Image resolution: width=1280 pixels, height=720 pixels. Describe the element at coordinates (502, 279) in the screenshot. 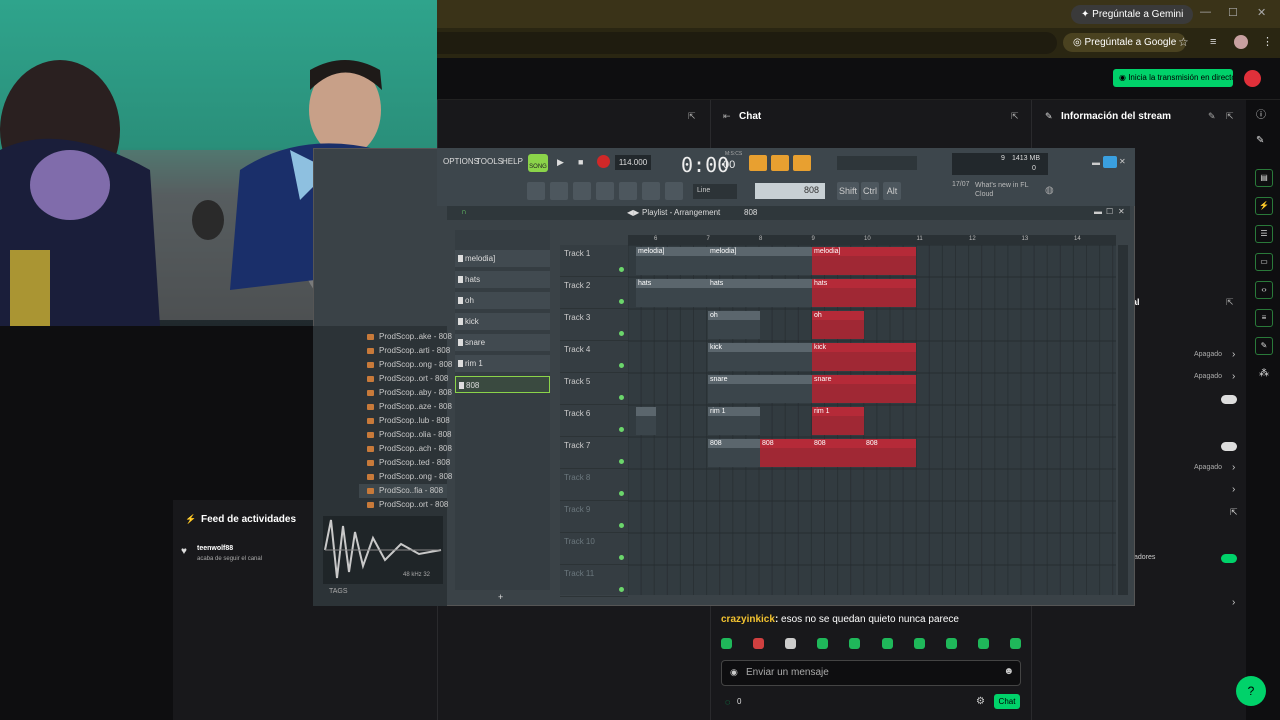

I see `pattern-item: hats` at that location.